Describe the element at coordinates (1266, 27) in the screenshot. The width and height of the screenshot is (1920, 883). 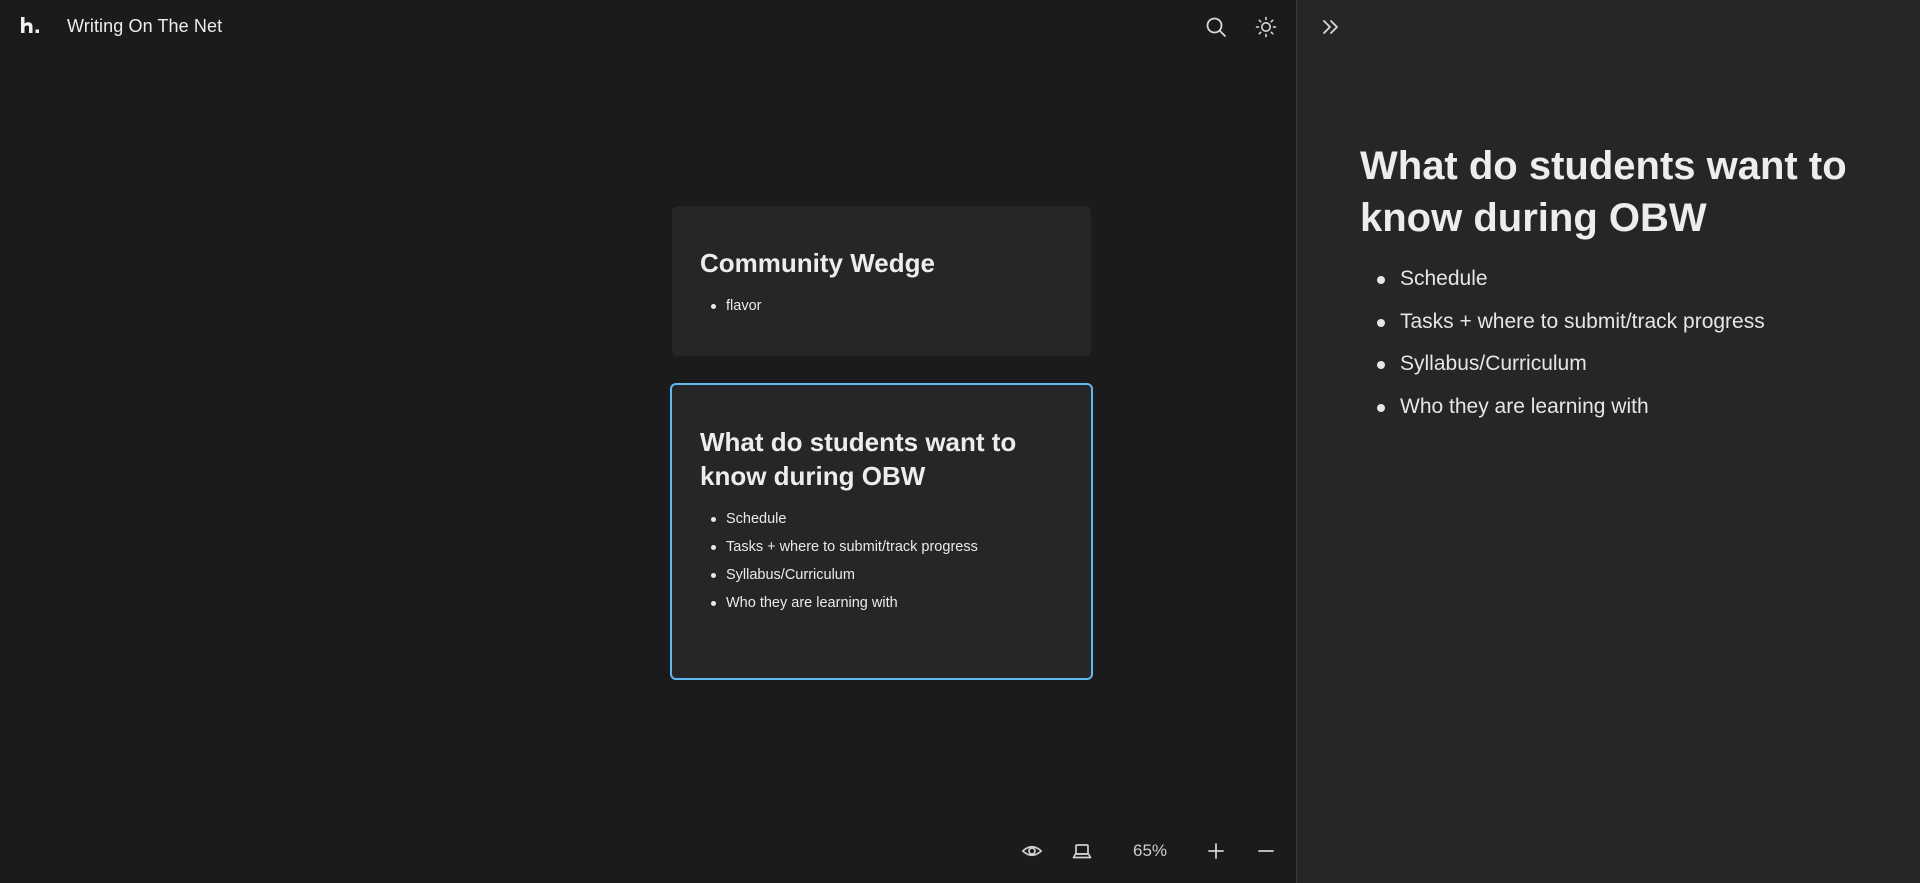
I see `sun-icon` at that location.